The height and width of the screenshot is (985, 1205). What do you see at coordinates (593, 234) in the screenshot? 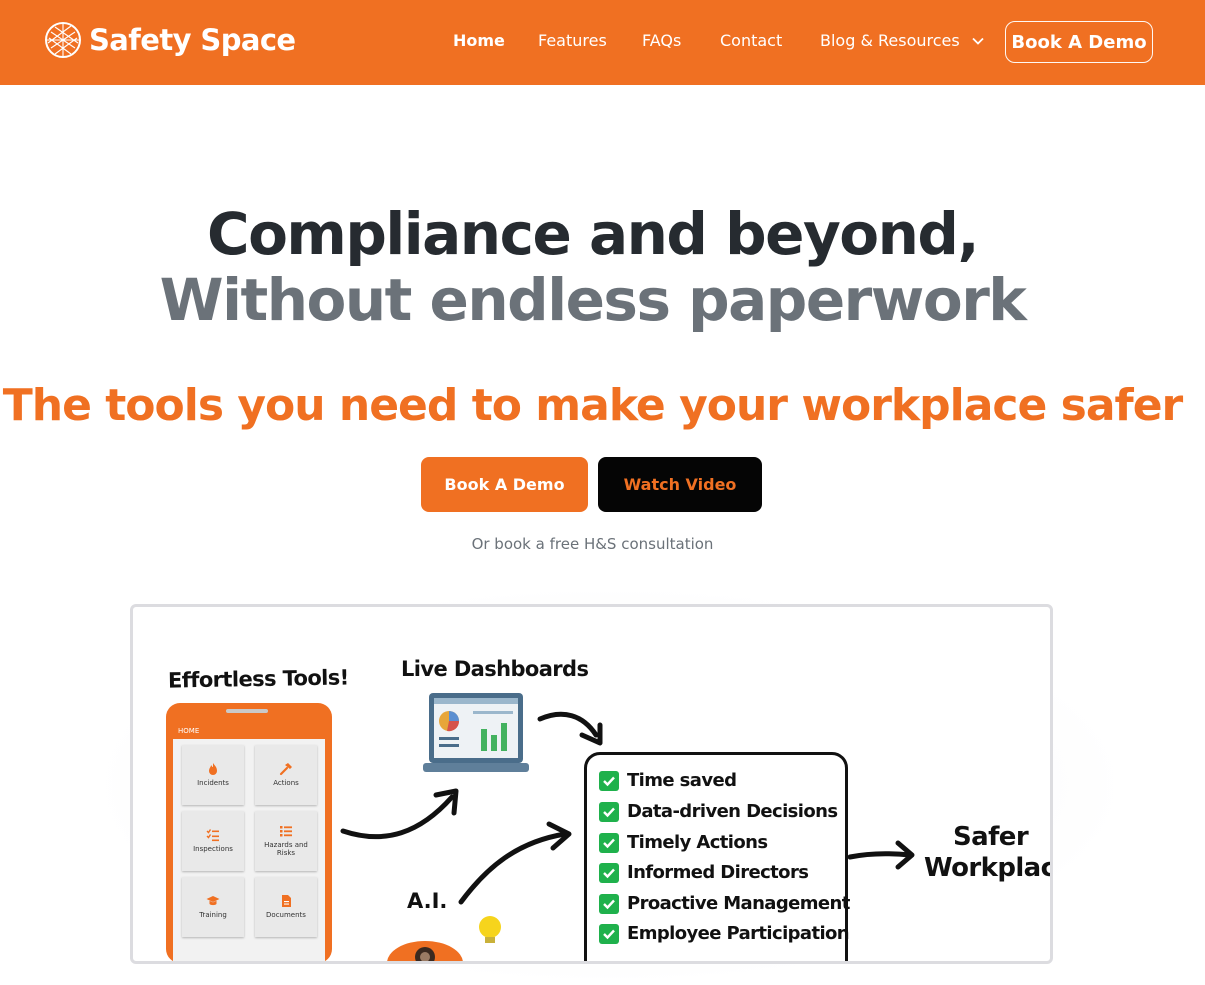
I see `hero-heading-line1: Compliance and beyond,` at bounding box center [593, 234].